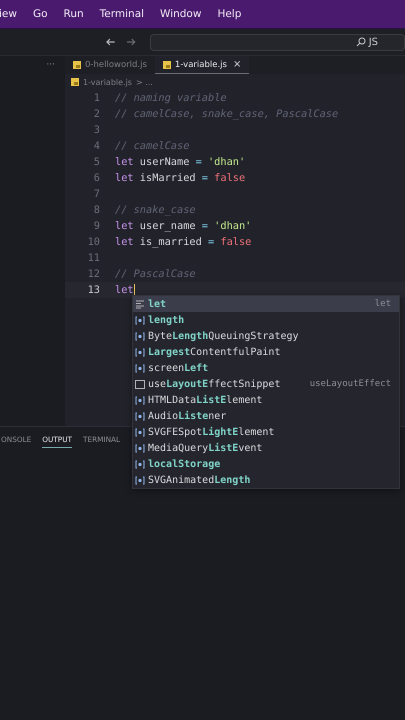 The image size is (405, 720). I want to click on menu-item: Help, so click(229, 14).